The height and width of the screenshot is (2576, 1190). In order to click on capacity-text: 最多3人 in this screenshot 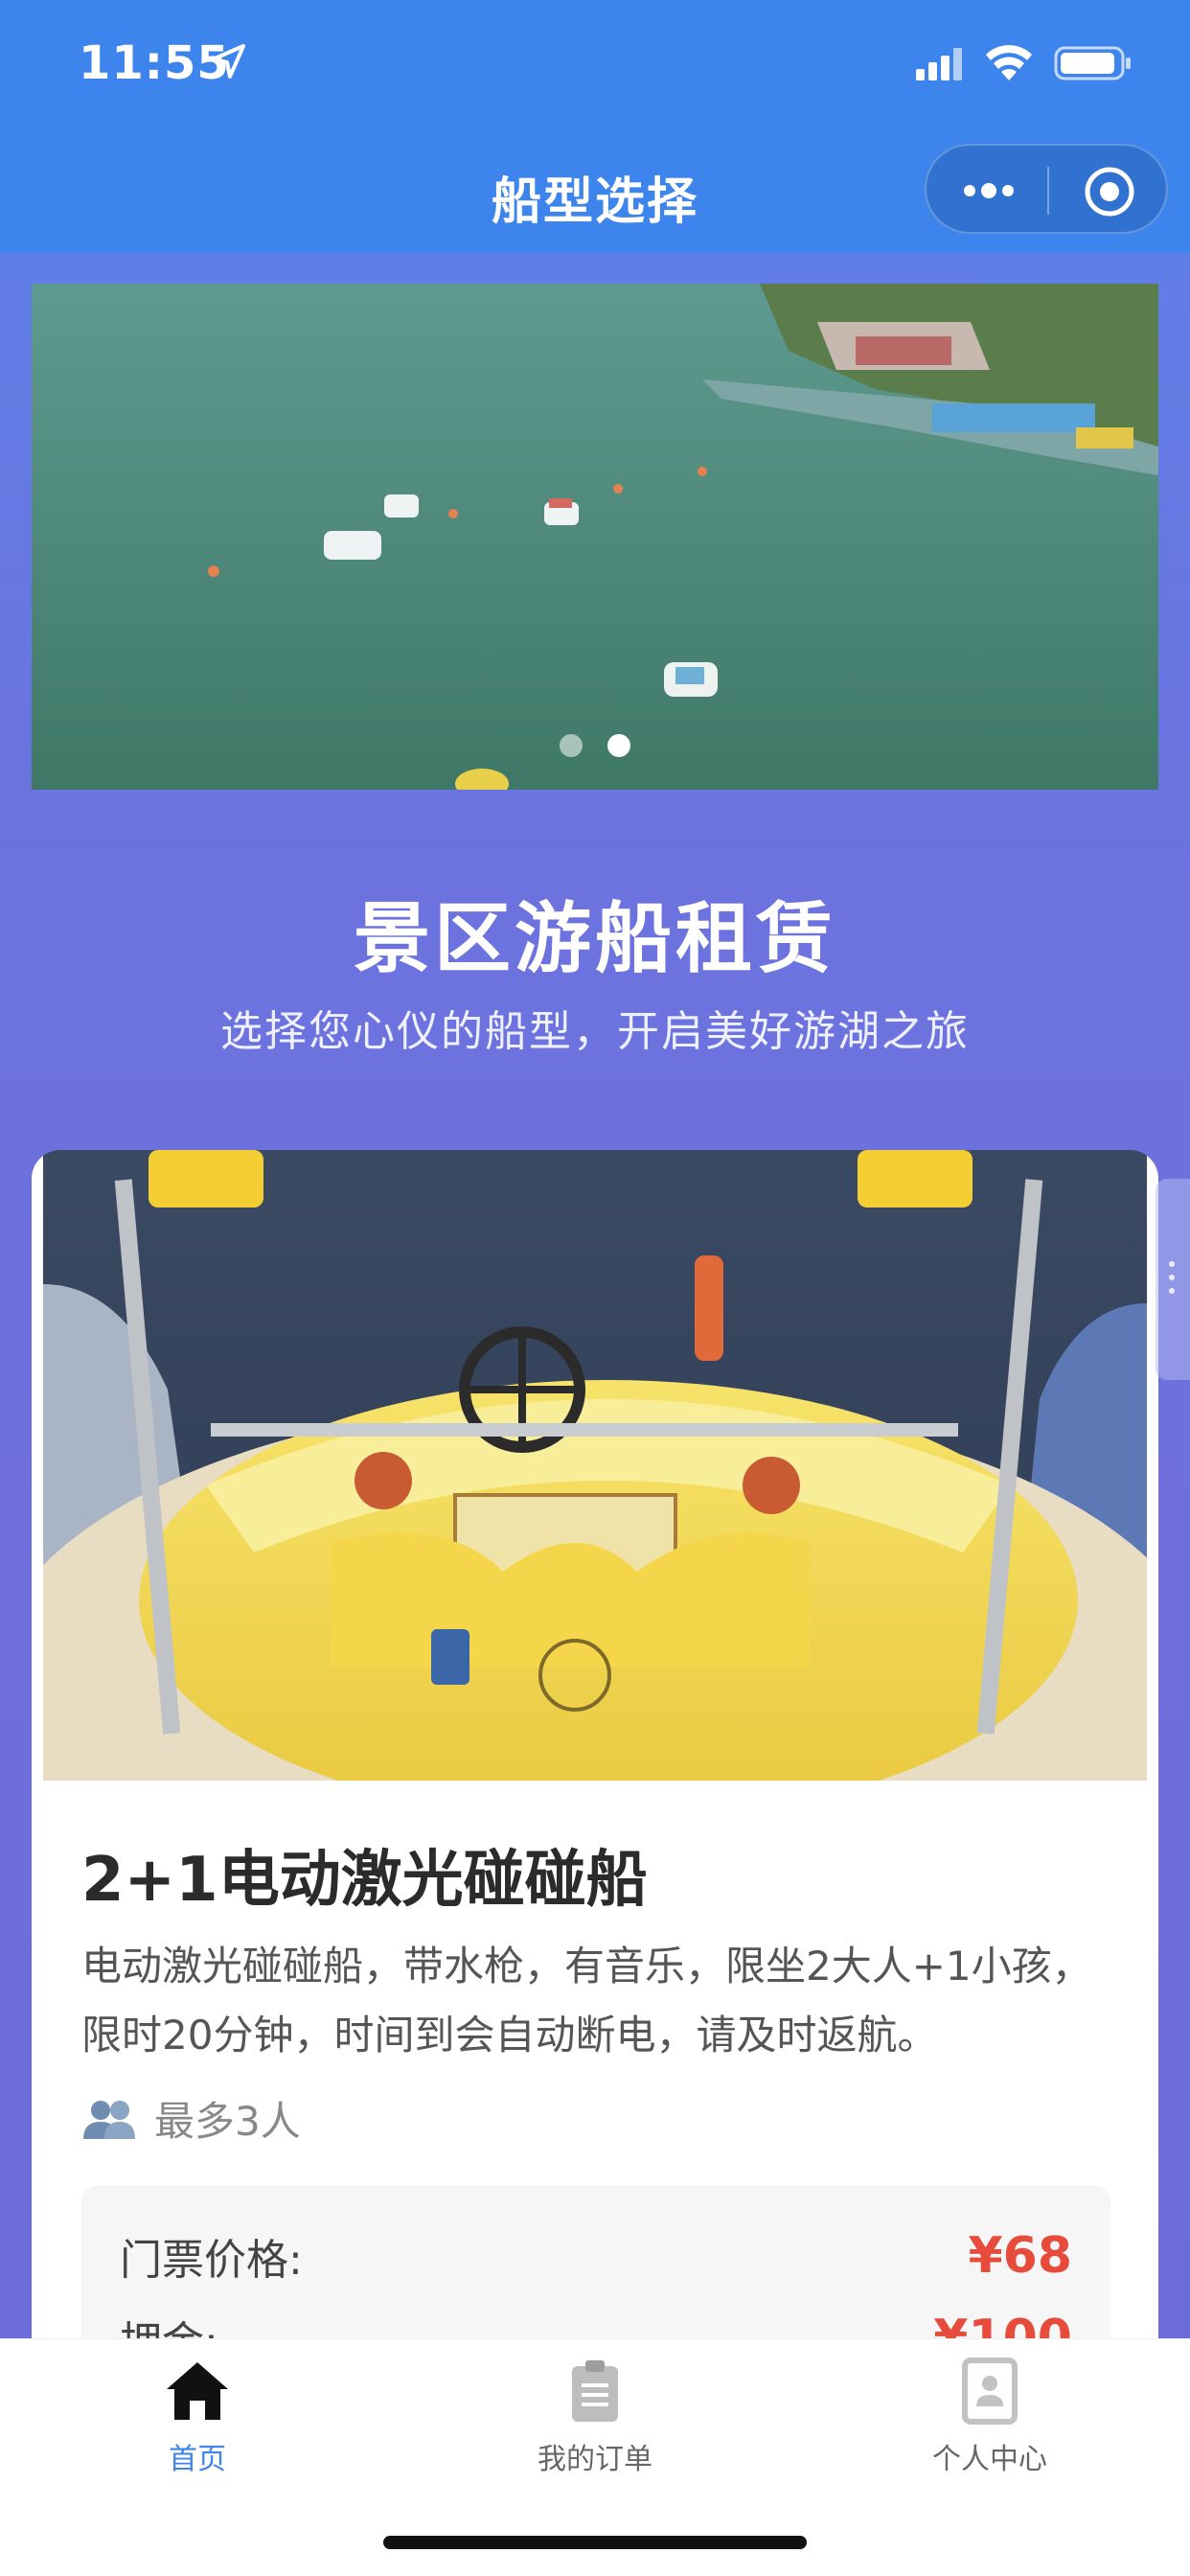, I will do `click(228, 2121)`.